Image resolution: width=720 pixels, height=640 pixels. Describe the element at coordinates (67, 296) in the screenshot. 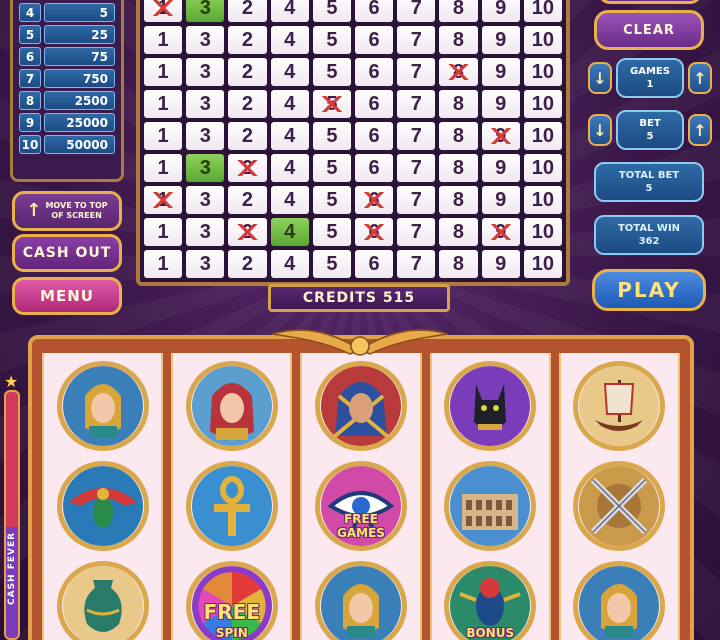

I see `menu-button: MENU` at that location.